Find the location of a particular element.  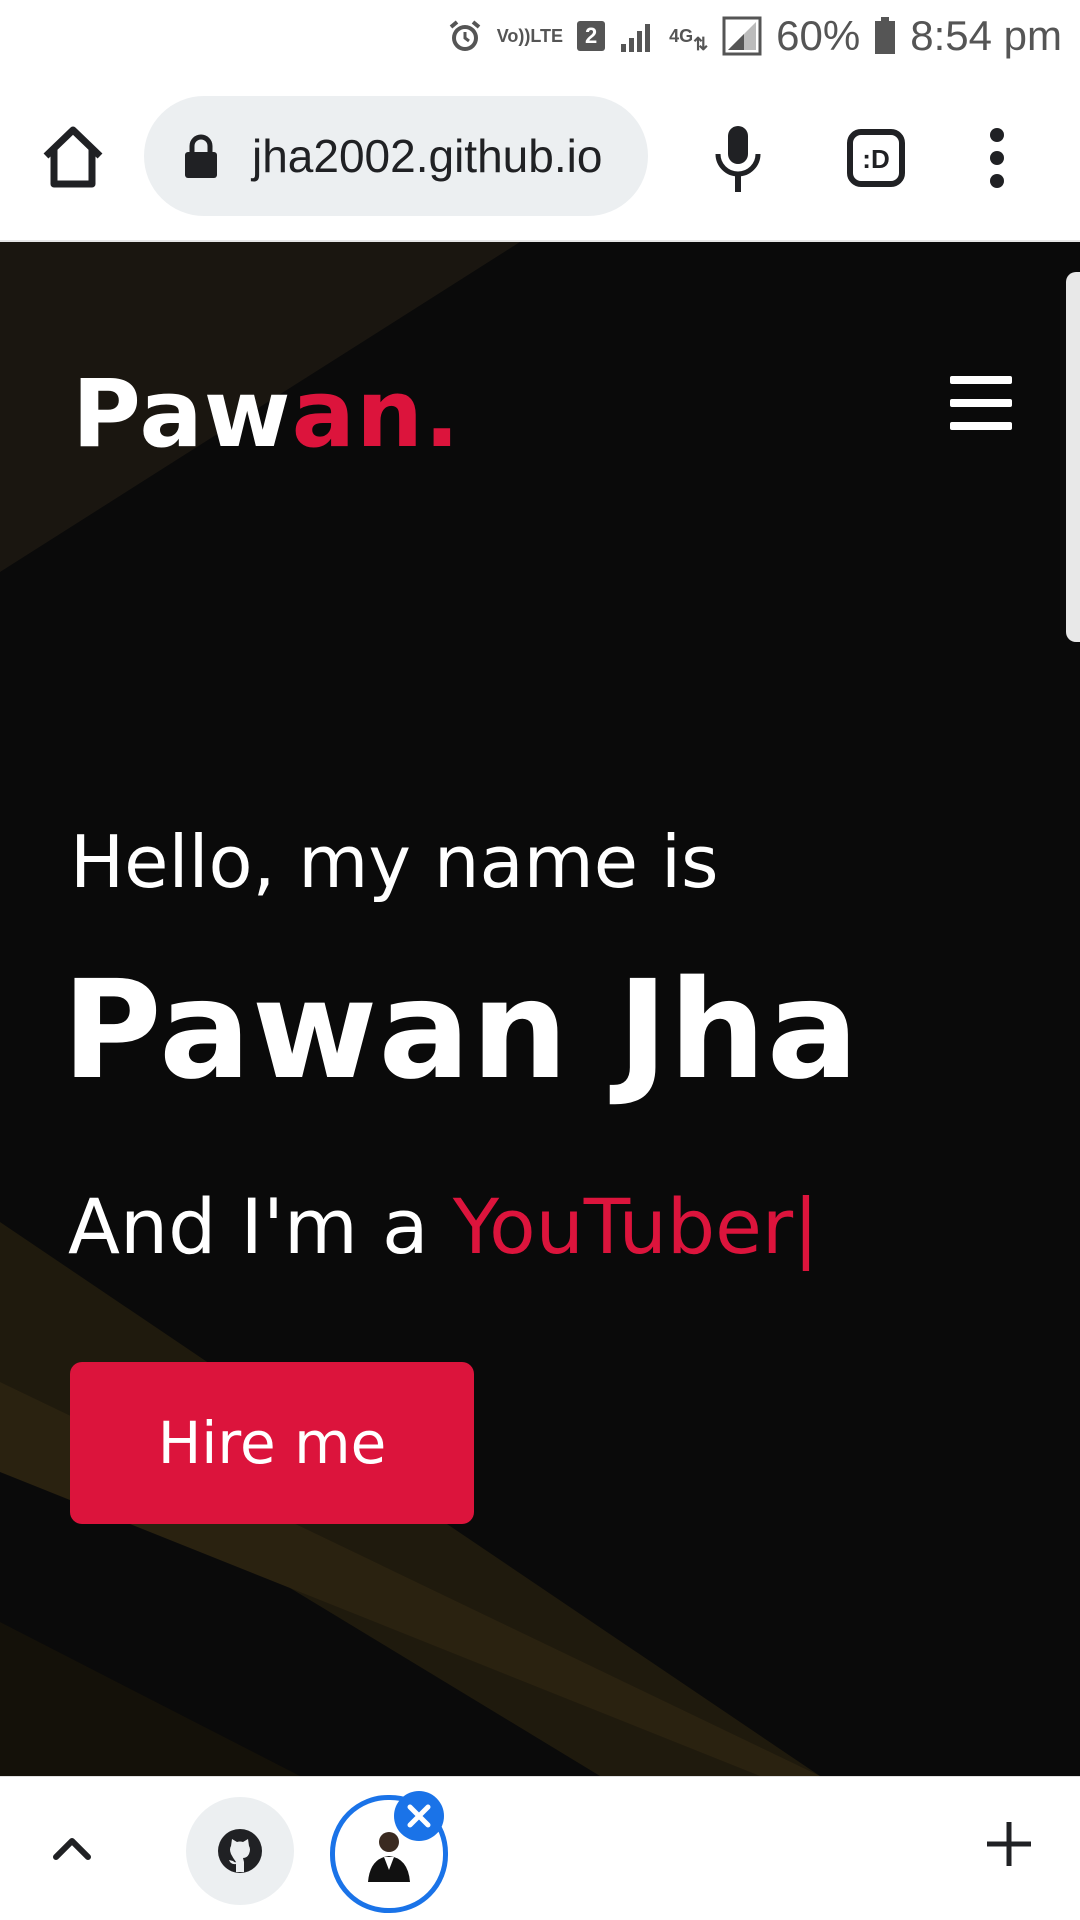

hero-name: Pawan Jha is located at coordinates (461, 1031).